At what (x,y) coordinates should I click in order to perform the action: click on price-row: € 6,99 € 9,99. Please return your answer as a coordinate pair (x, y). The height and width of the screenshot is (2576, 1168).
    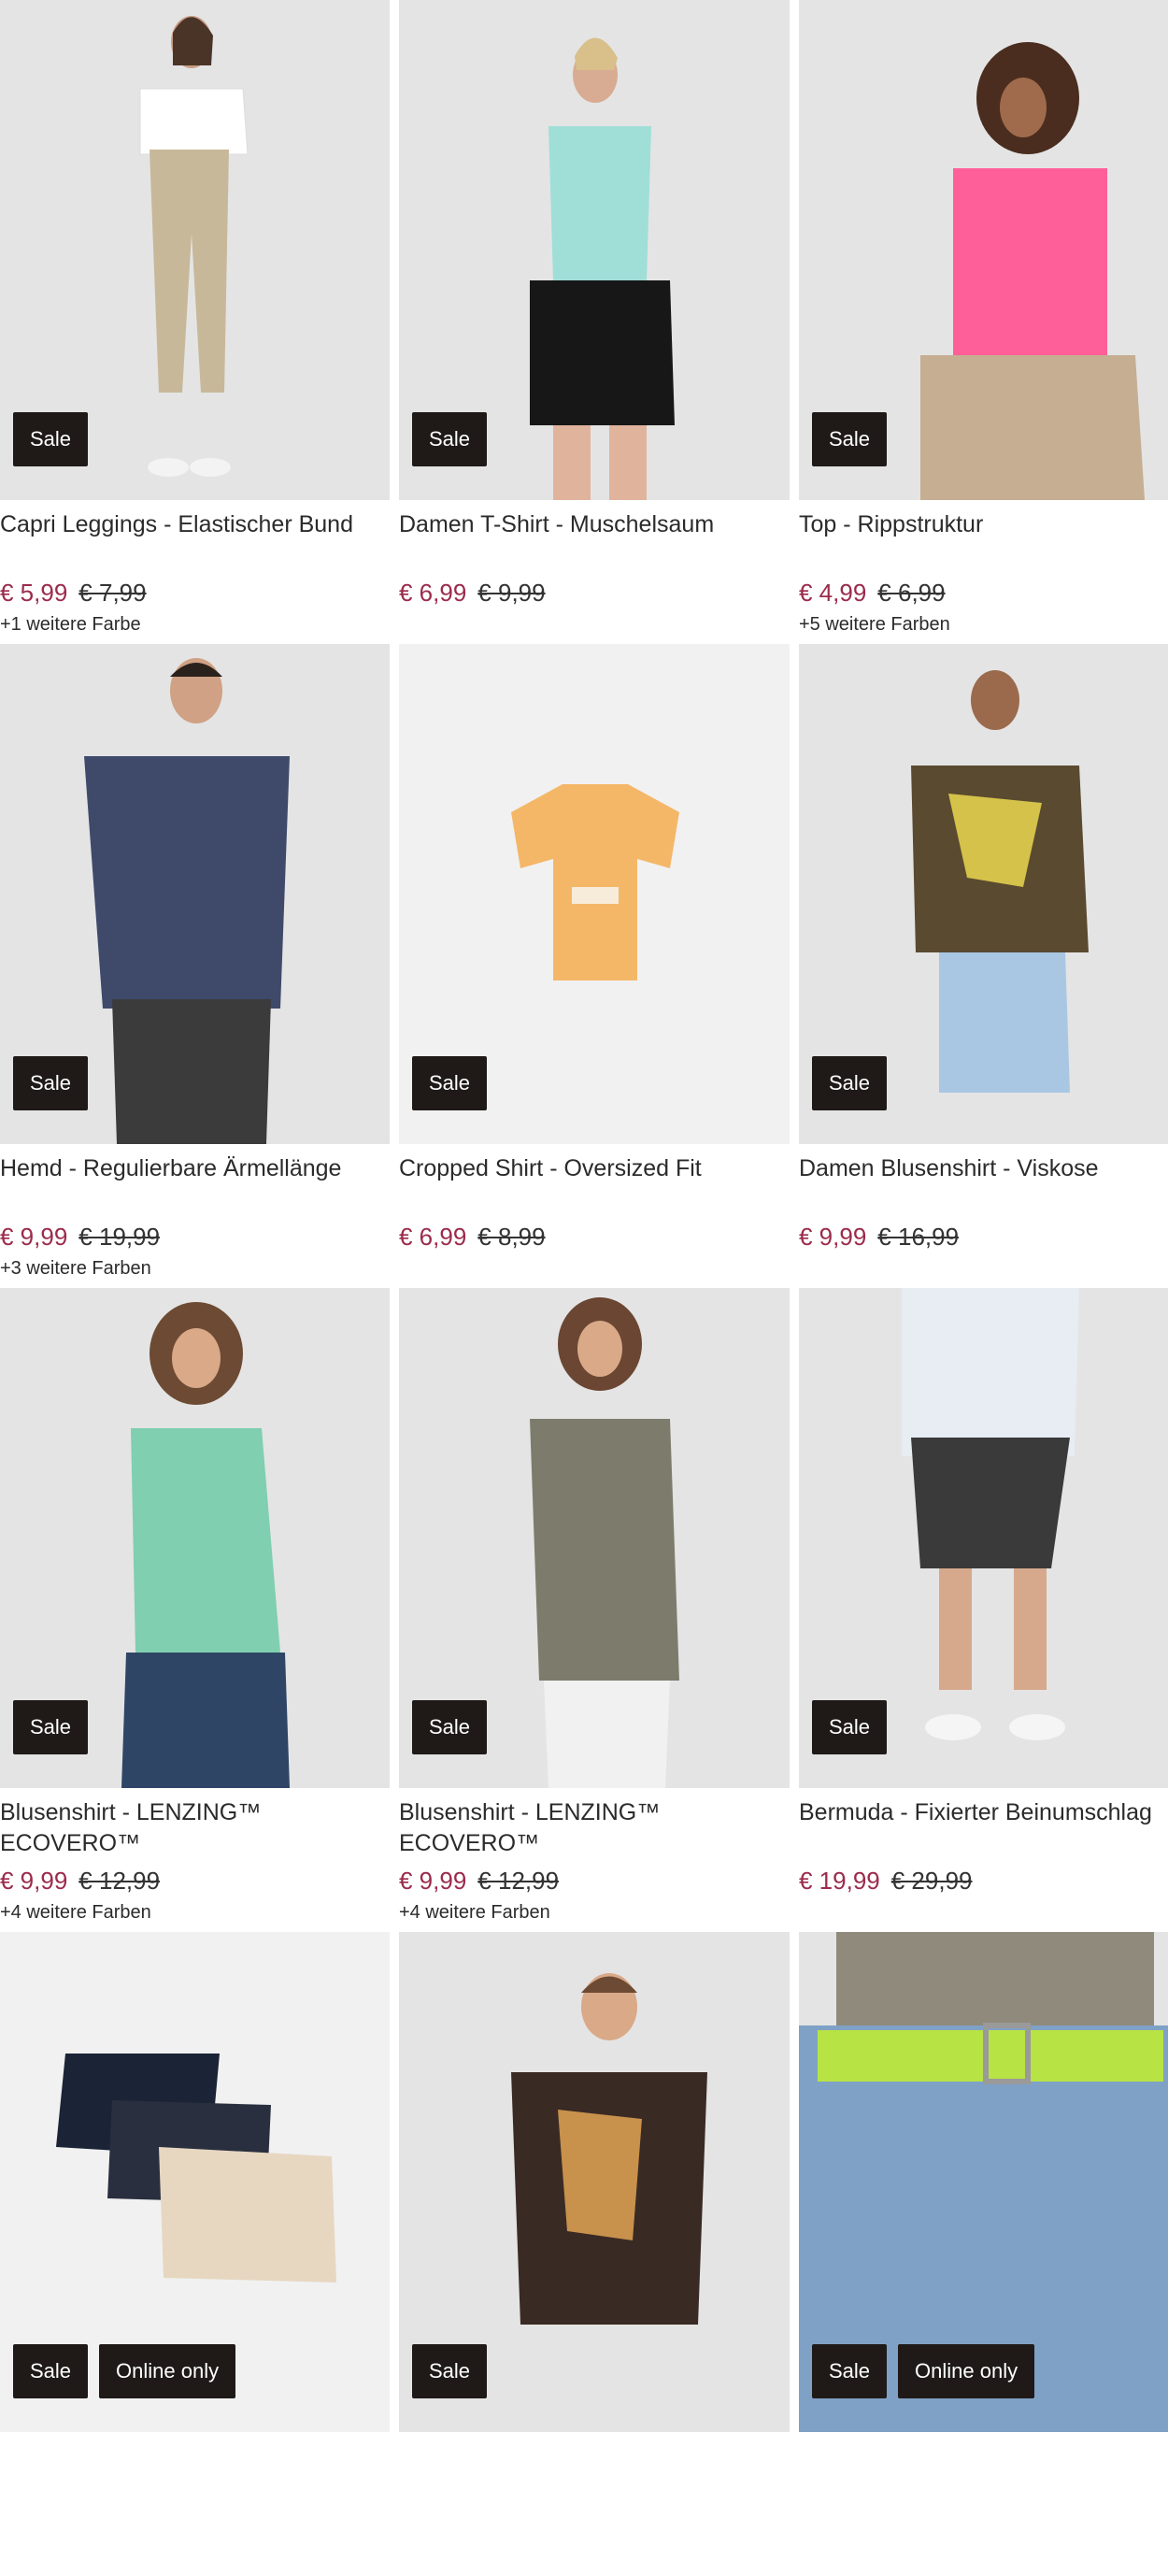
    Looking at the image, I should click on (594, 593).